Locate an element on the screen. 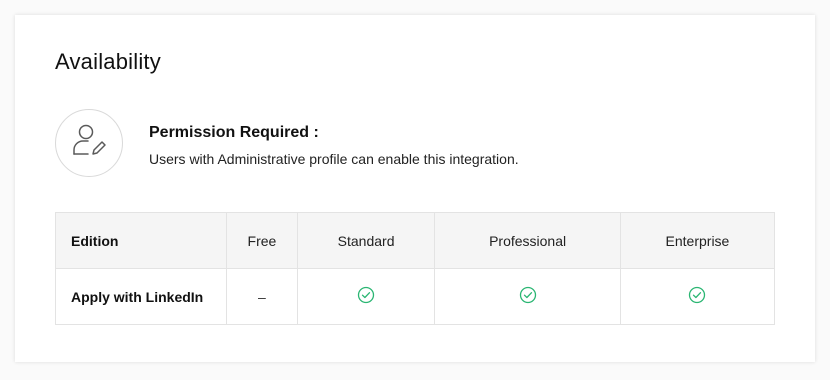 This screenshot has width=830, height=380. permission-avatar is located at coordinates (89, 143).